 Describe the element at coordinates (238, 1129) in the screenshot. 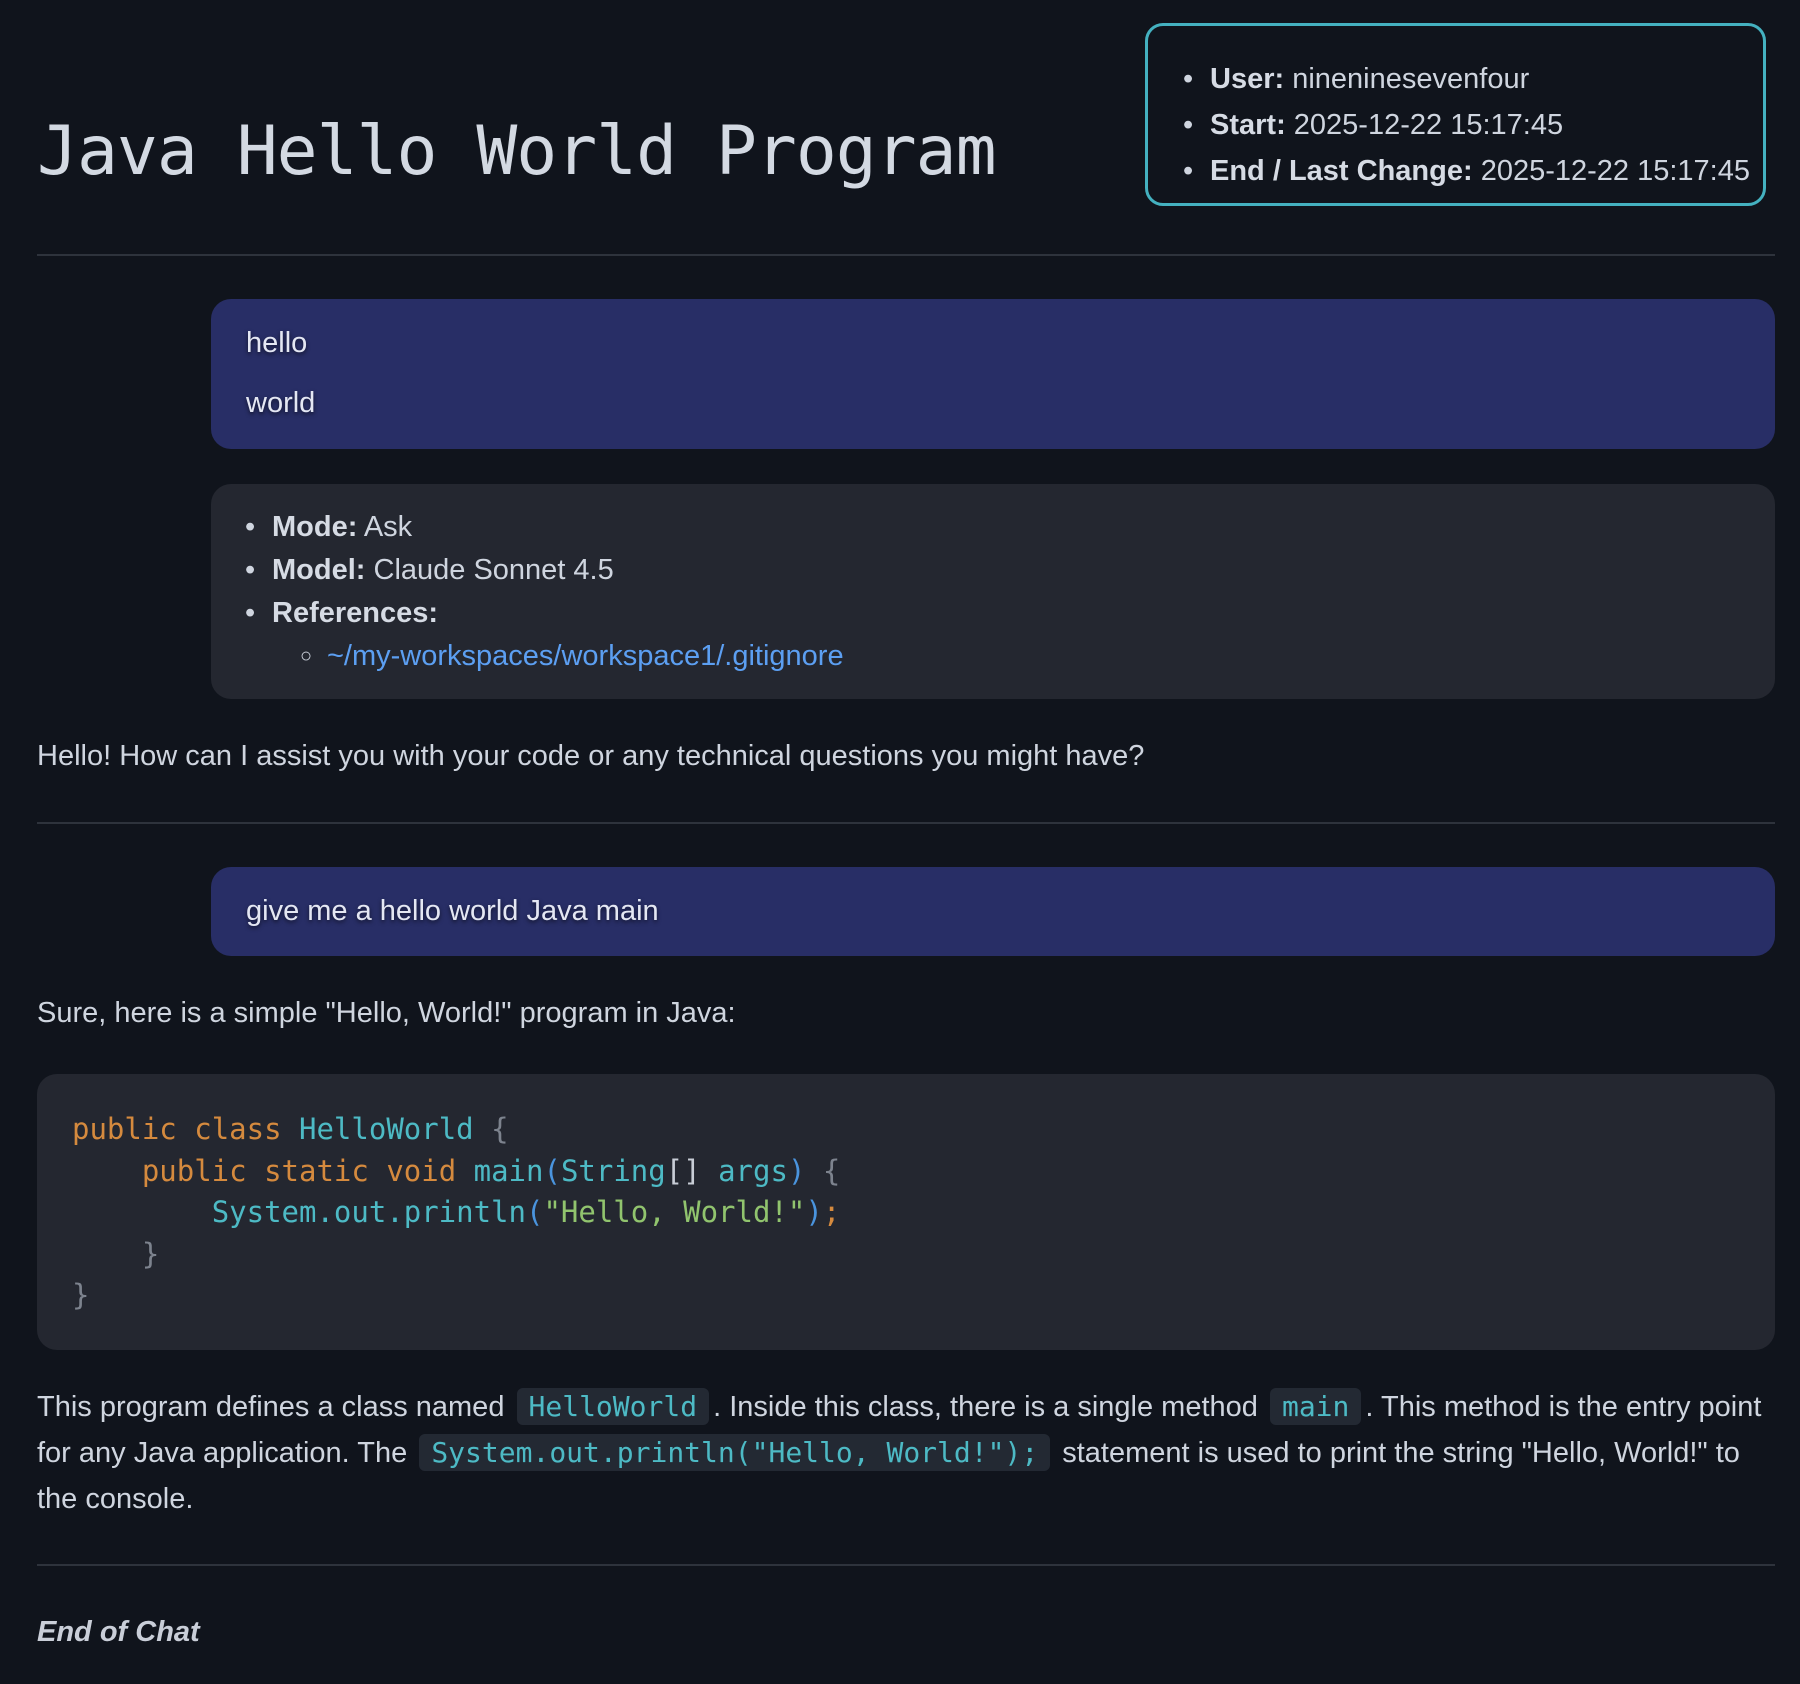

I see `code-token: class` at that location.